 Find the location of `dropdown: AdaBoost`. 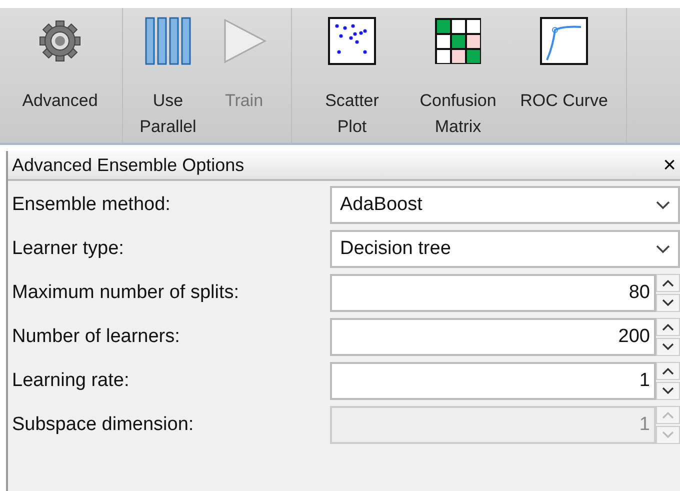

dropdown: AdaBoost is located at coordinates (505, 205).